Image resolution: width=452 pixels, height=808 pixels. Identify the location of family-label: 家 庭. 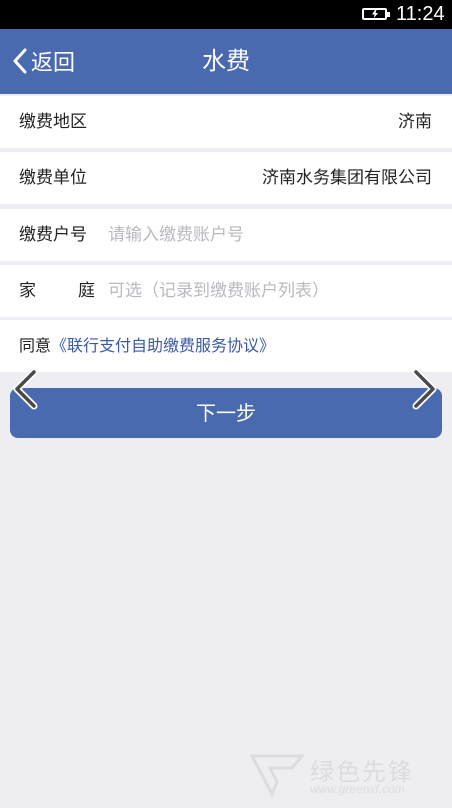
(57, 291).